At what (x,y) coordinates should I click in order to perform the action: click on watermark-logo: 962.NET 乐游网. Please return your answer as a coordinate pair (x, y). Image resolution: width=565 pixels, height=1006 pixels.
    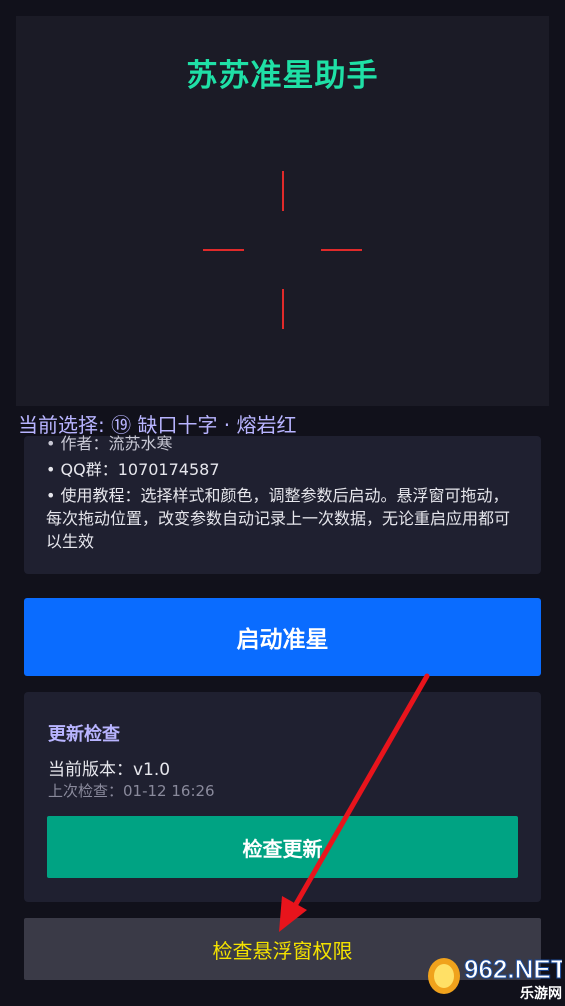
    Looking at the image, I should click on (494, 976).